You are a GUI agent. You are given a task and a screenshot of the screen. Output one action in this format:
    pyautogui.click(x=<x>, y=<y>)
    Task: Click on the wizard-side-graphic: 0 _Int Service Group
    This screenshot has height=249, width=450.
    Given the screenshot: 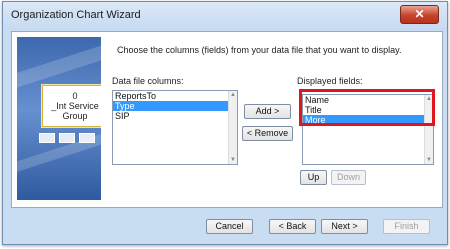 What is the action you would take?
    pyautogui.click(x=59, y=118)
    